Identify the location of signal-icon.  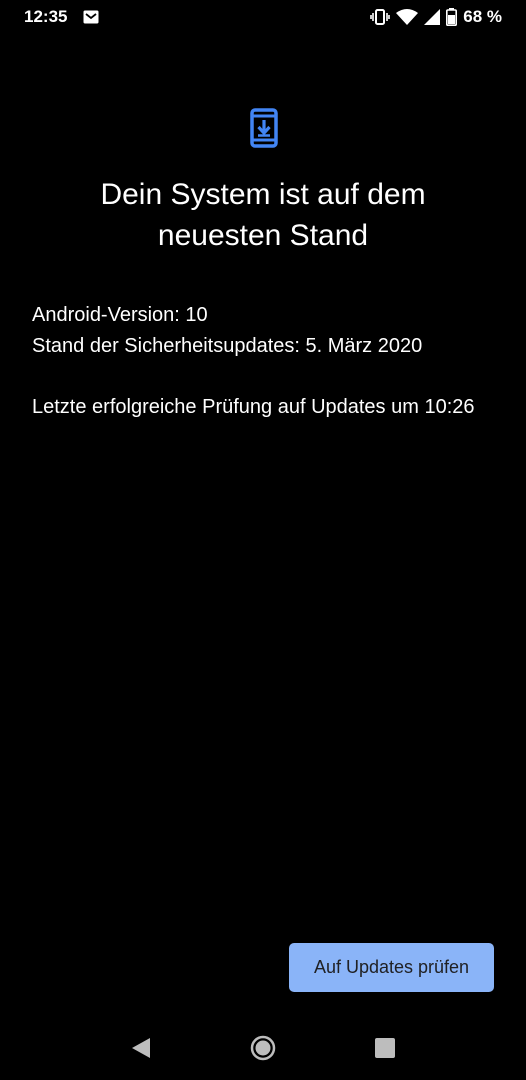
(432, 17).